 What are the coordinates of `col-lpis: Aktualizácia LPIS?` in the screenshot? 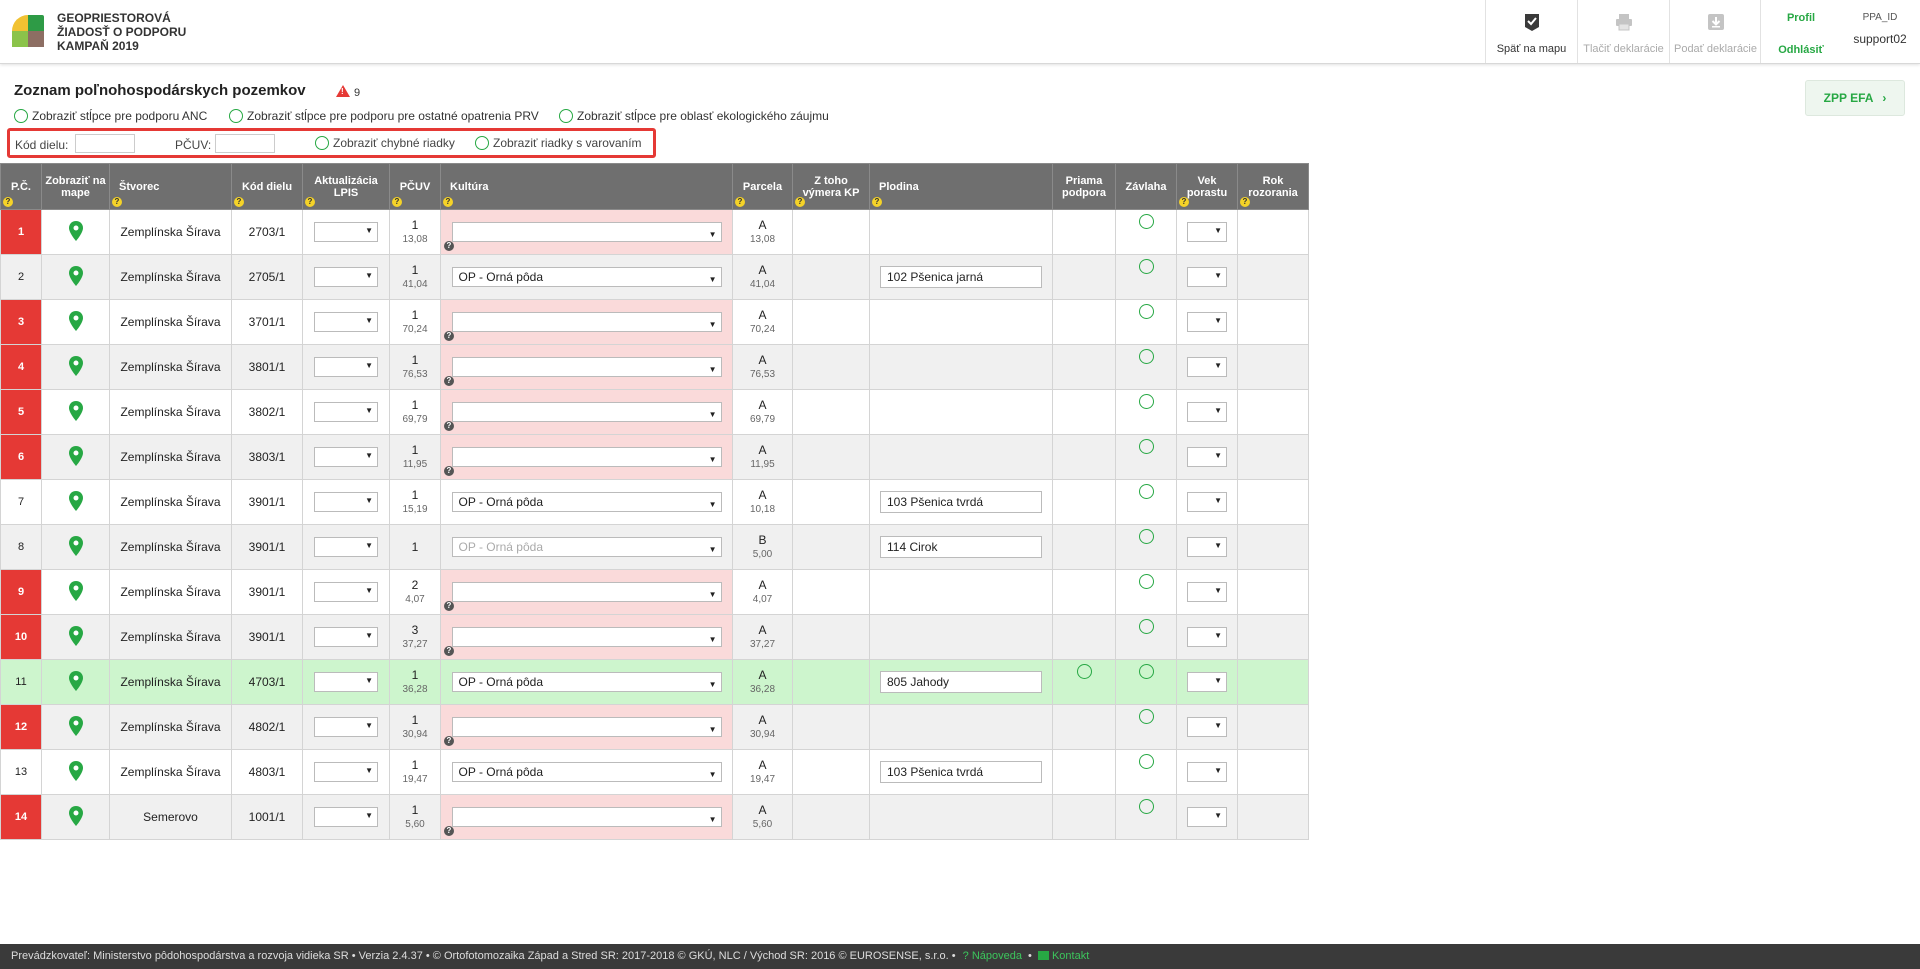 It's located at (346, 186).